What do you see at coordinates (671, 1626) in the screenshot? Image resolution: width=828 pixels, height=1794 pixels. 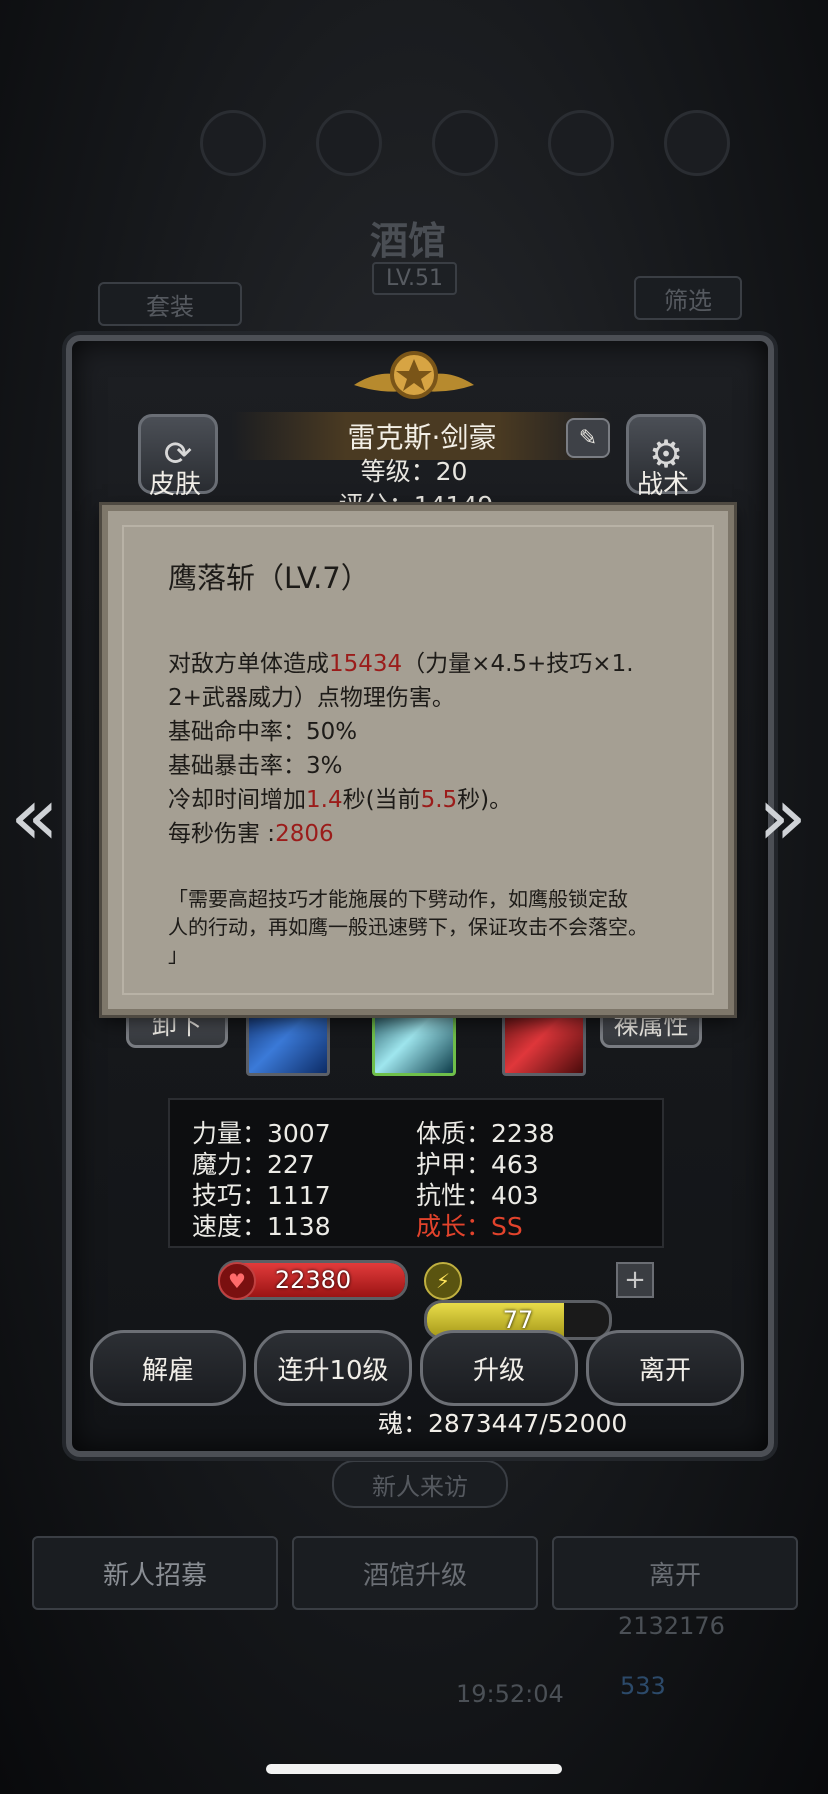 I see `gold-amount: 2132176` at bounding box center [671, 1626].